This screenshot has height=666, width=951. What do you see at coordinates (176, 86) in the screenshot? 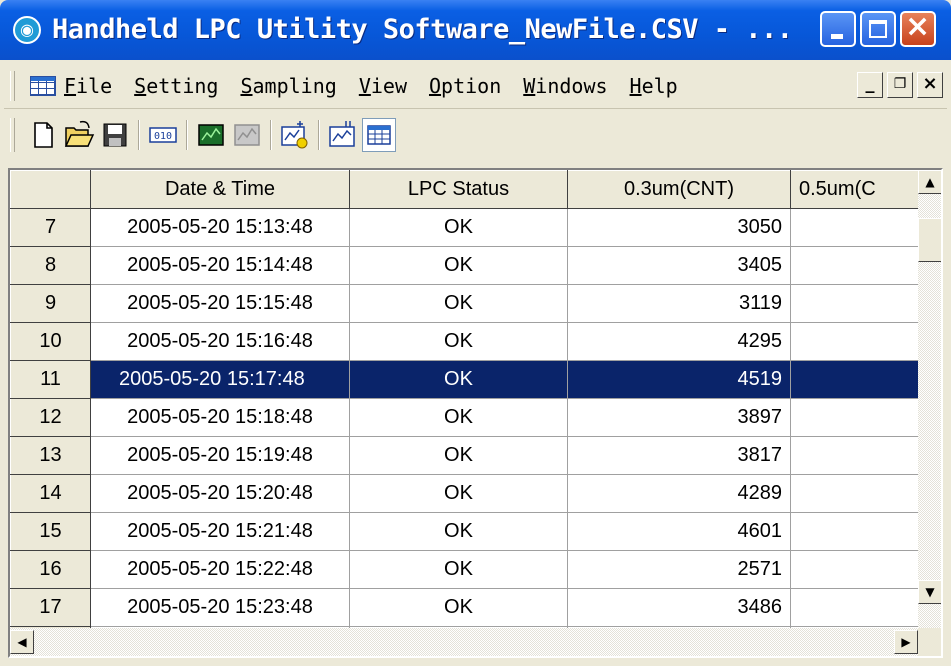
I see `menu-item-setting: Setting` at bounding box center [176, 86].